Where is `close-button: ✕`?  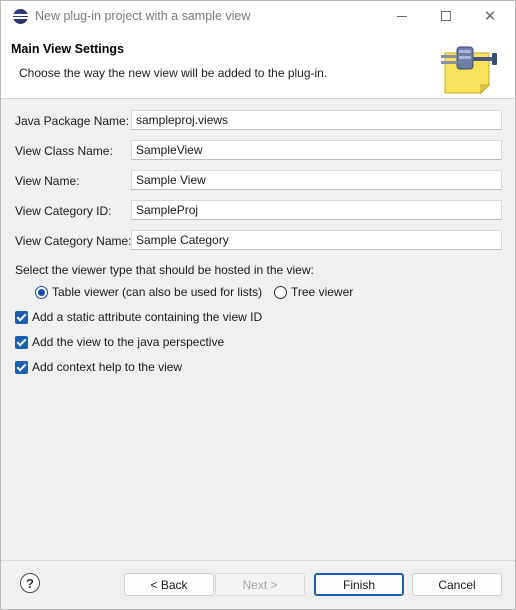 close-button: ✕ is located at coordinates (490, 16).